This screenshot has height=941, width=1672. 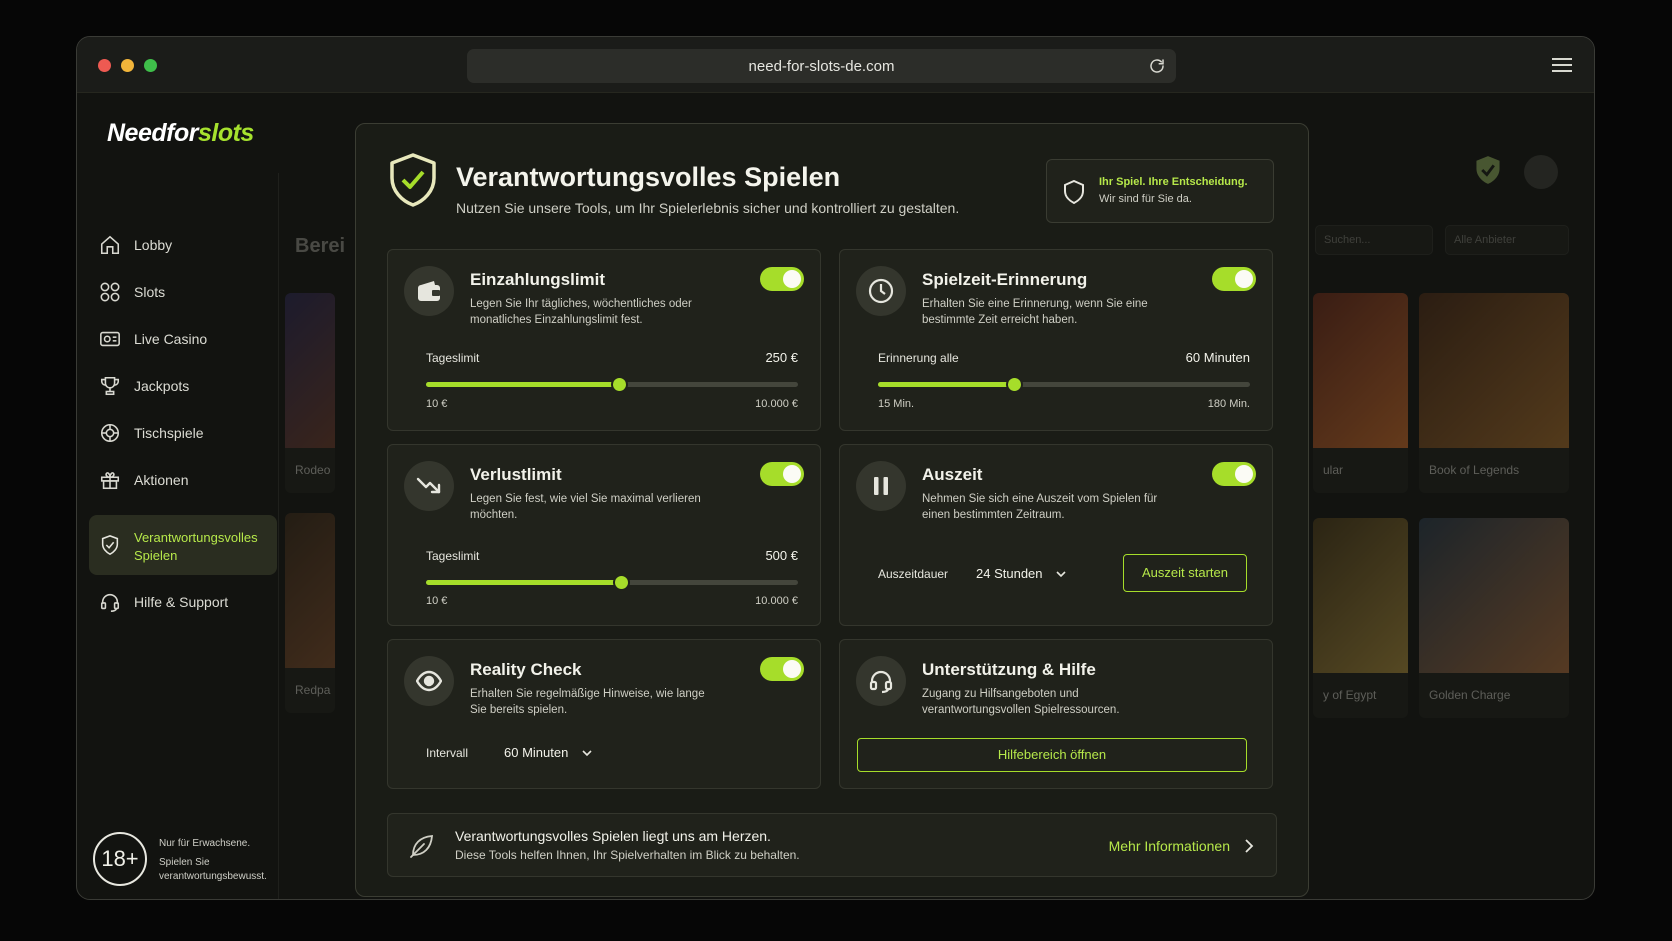 What do you see at coordinates (1052, 755) in the screenshot?
I see `open-help-button: Hilfebereich öffnen` at bounding box center [1052, 755].